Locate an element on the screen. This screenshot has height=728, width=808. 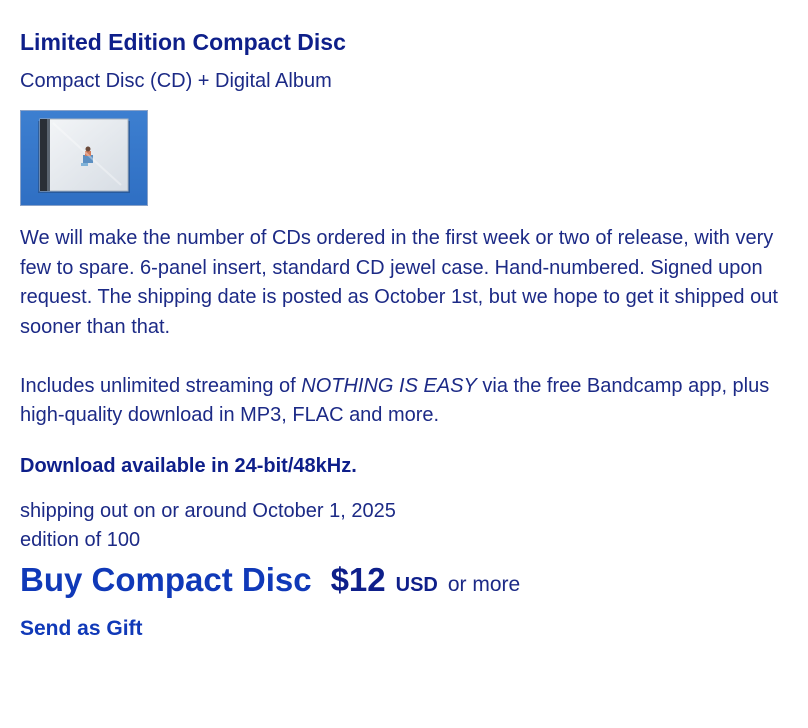
hires-note: Download available in 24-bit/48kHz. is located at coordinates (188, 465).